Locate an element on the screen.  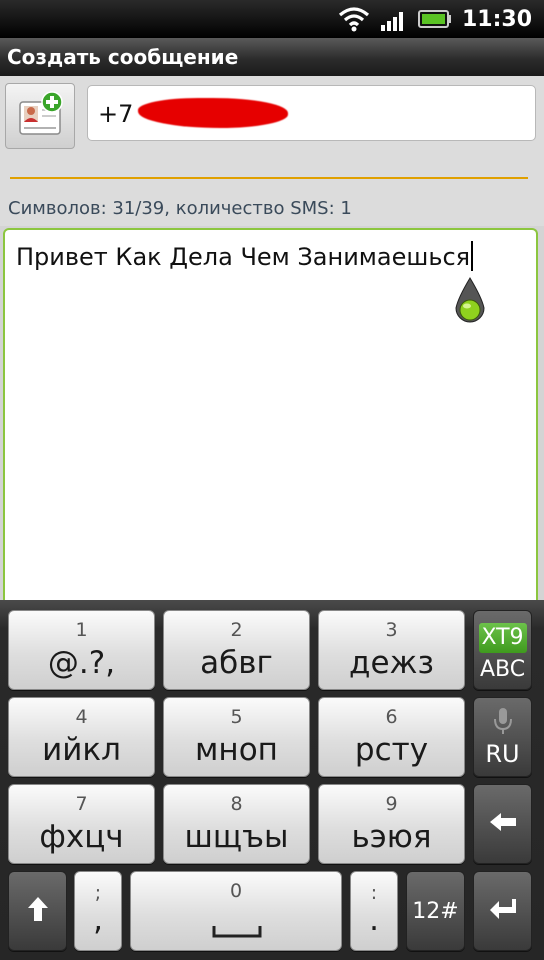
key-number: : is located at coordinates (374, 893).